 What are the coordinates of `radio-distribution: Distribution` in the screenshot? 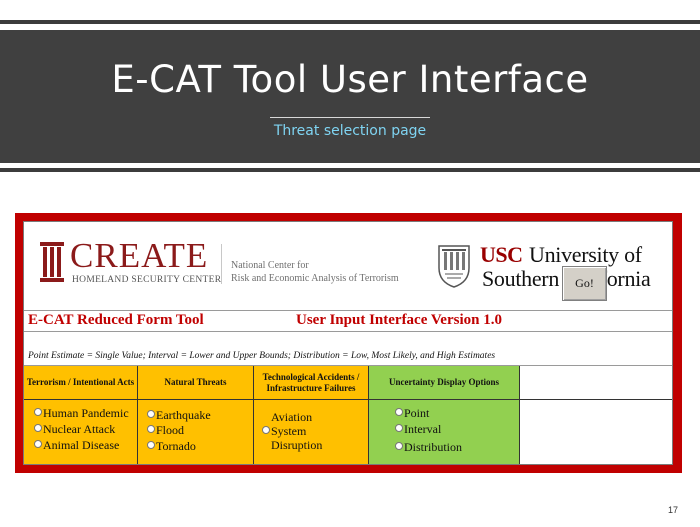 It's located at (428, 447).